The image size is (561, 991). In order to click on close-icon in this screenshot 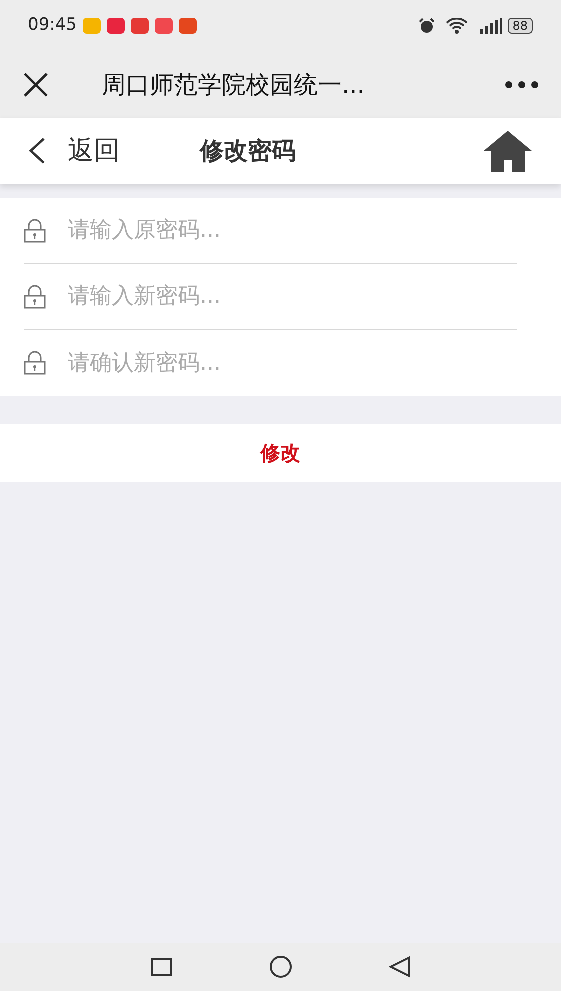, I will do `click(36, 85)`.